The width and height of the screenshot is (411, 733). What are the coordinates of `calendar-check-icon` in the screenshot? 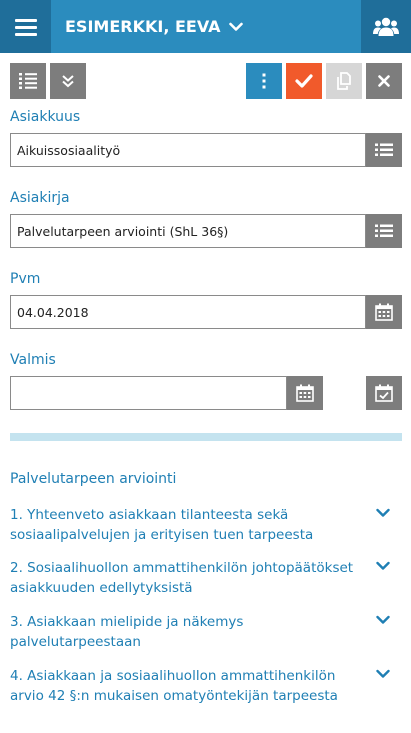 It's located at (384, 393).